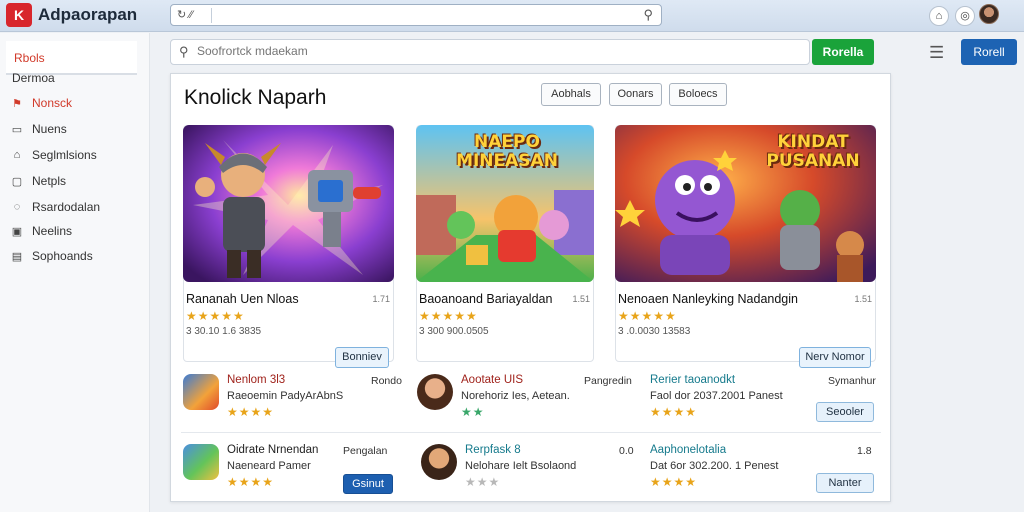  What do you see at coordinates (608, 381) in the screenshot?
I see `list-item-tag: Pangredin` at bounding box center [608, 381].